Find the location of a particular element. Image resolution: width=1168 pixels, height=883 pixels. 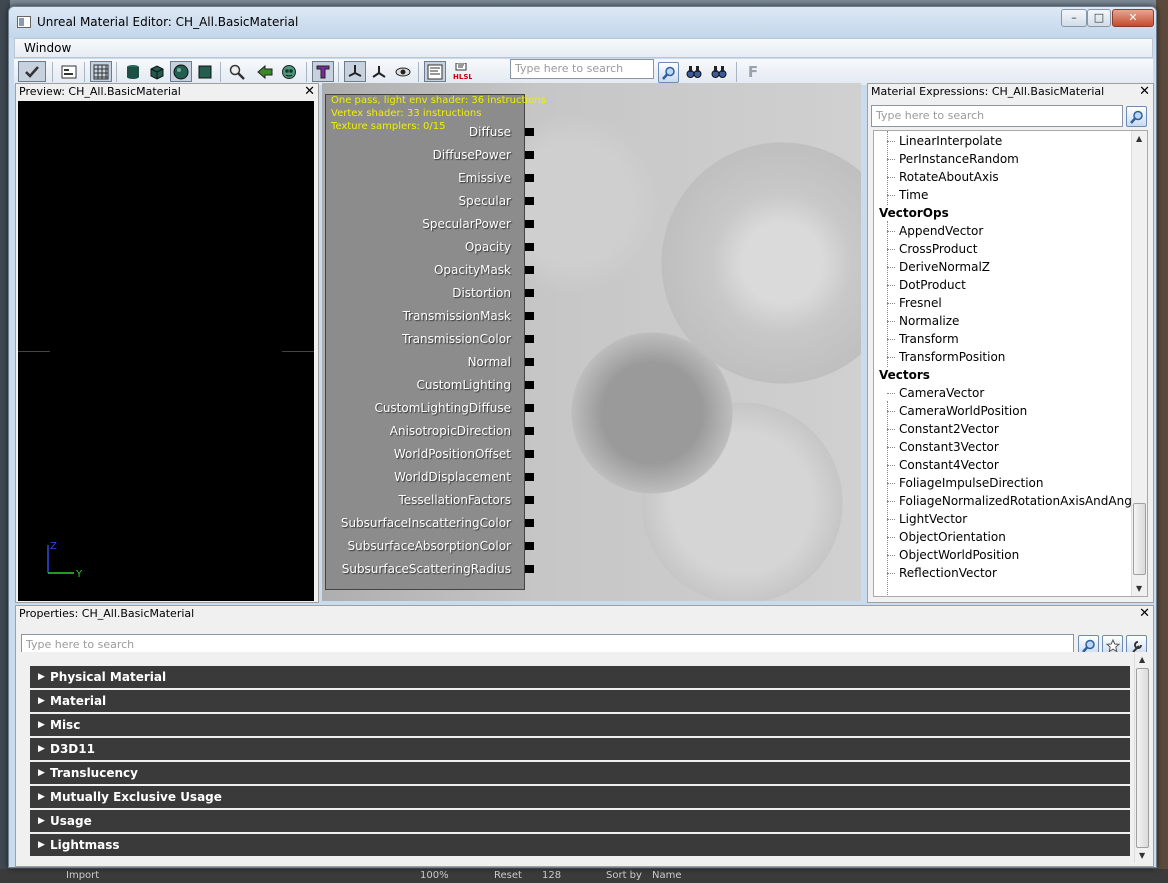

properties-close-icon: ✕ is located at coordinates (1144, 614).